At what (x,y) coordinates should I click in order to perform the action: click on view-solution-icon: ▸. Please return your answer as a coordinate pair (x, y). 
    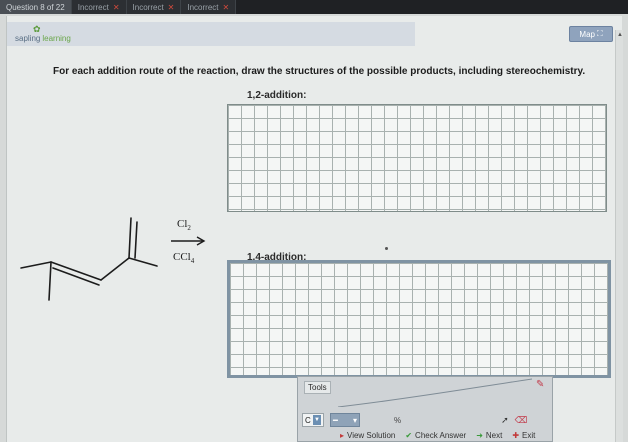
    Looking at the image, I should click on (342, 435).